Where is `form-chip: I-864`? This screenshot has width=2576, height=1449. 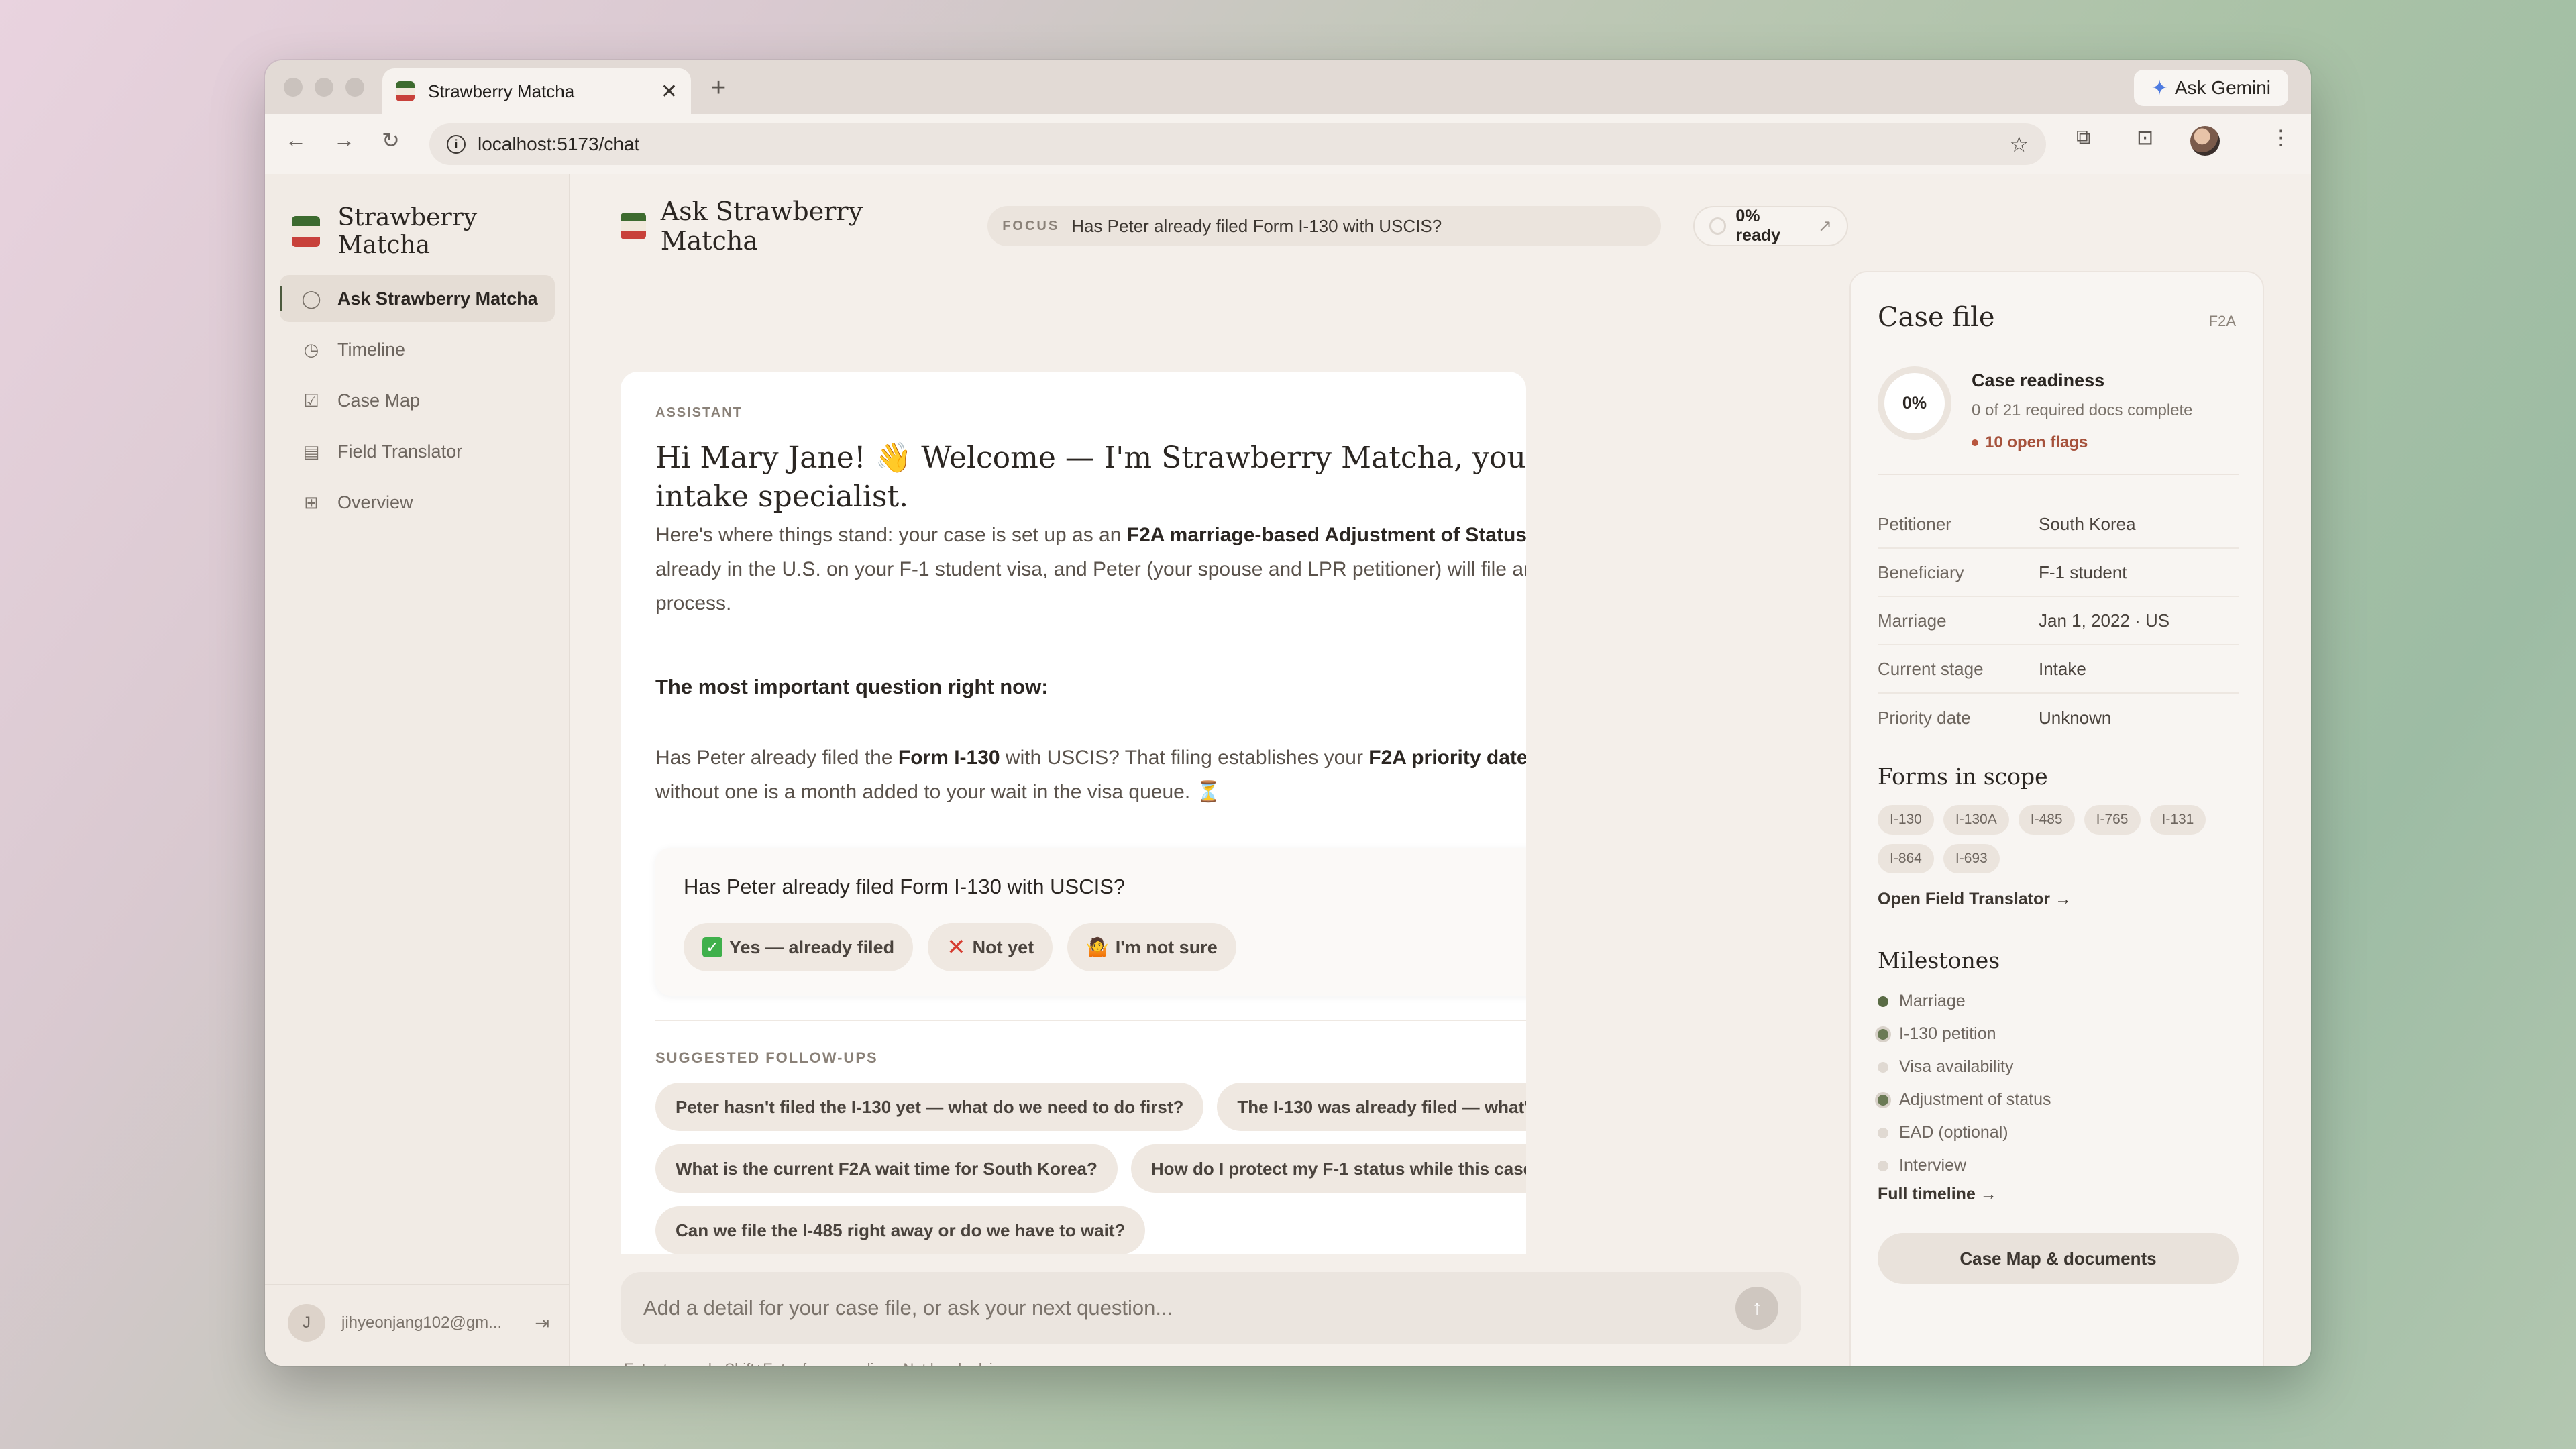
form-chip: I-864 is located at coordinates (1906, 858).